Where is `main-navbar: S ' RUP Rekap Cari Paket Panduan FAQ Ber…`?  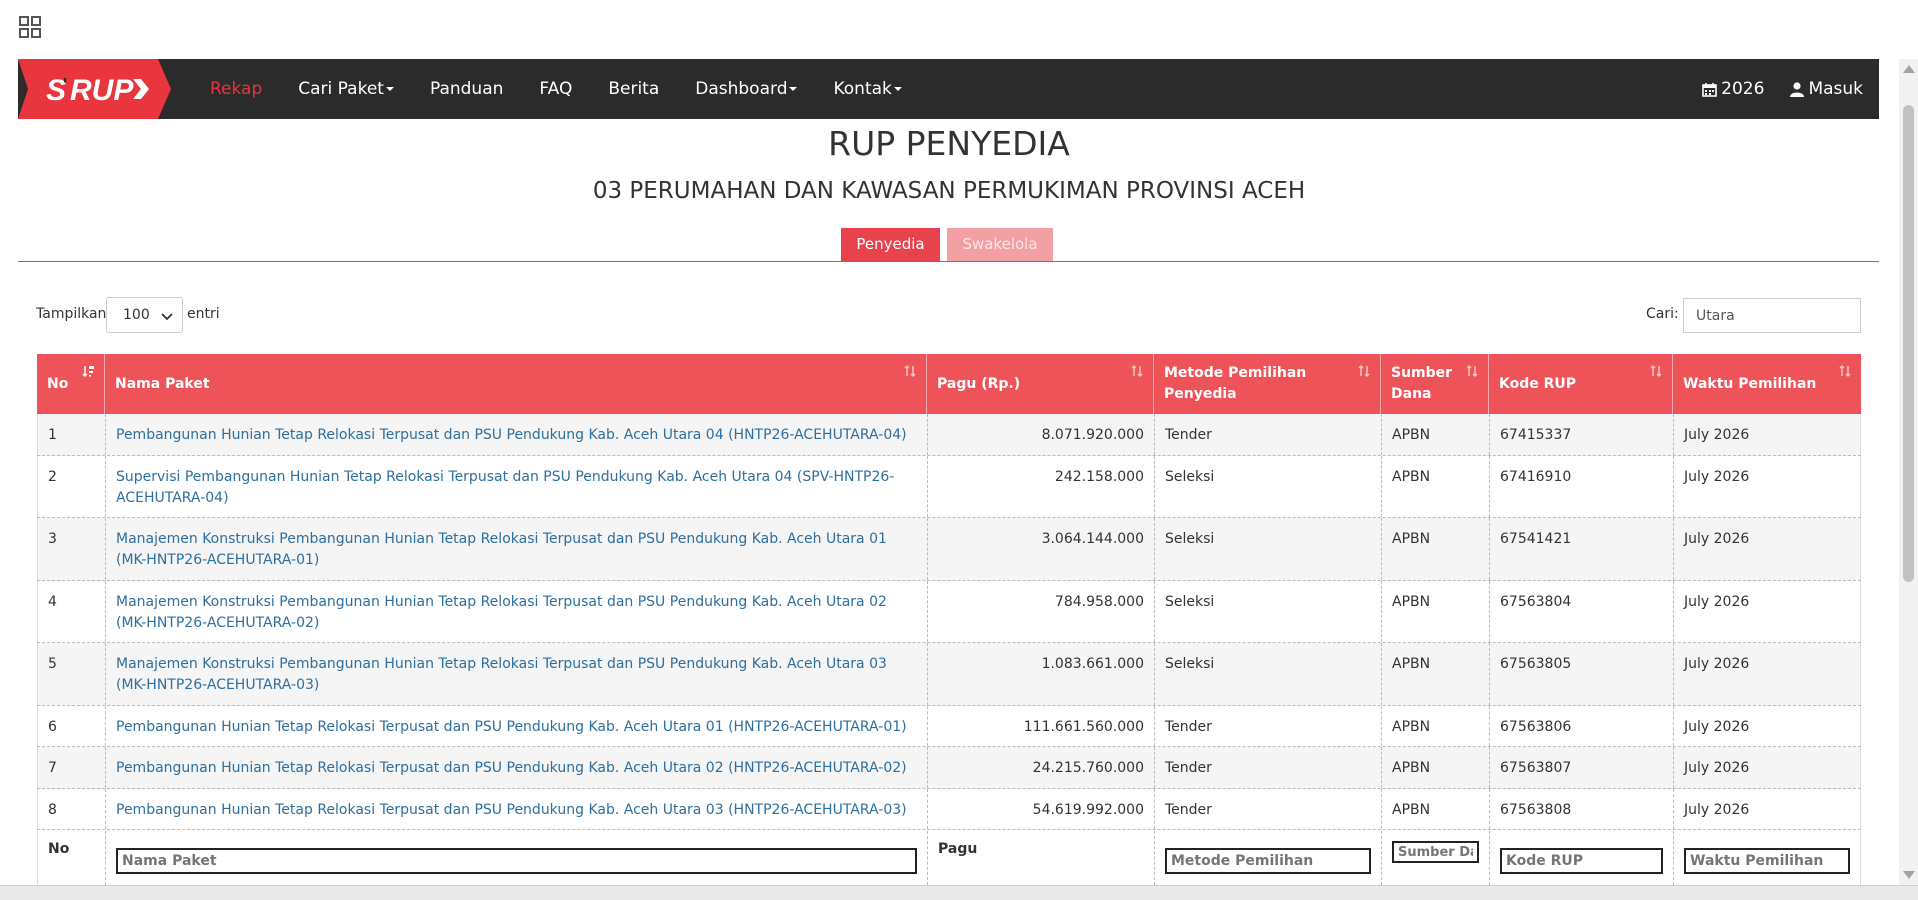
main-navbar: S ' RUP Rekap Cari Paket Panduan FAQ Ber… is located at coordinates (948, 89).